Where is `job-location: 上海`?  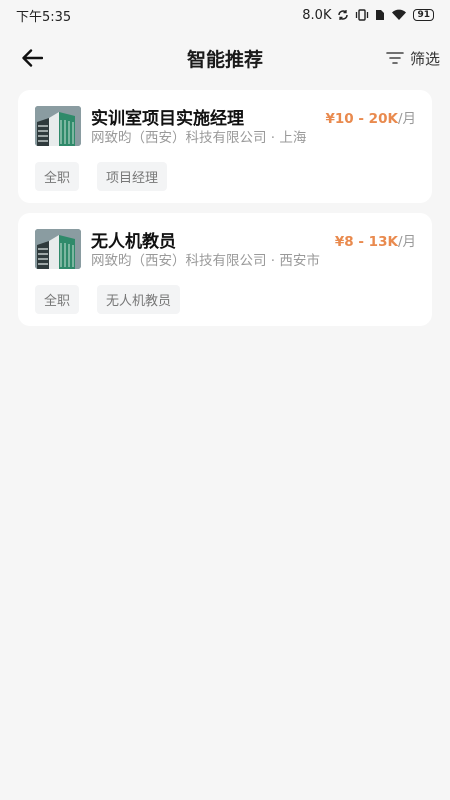 job-location: 上海 is located at coordinates (293, 138).